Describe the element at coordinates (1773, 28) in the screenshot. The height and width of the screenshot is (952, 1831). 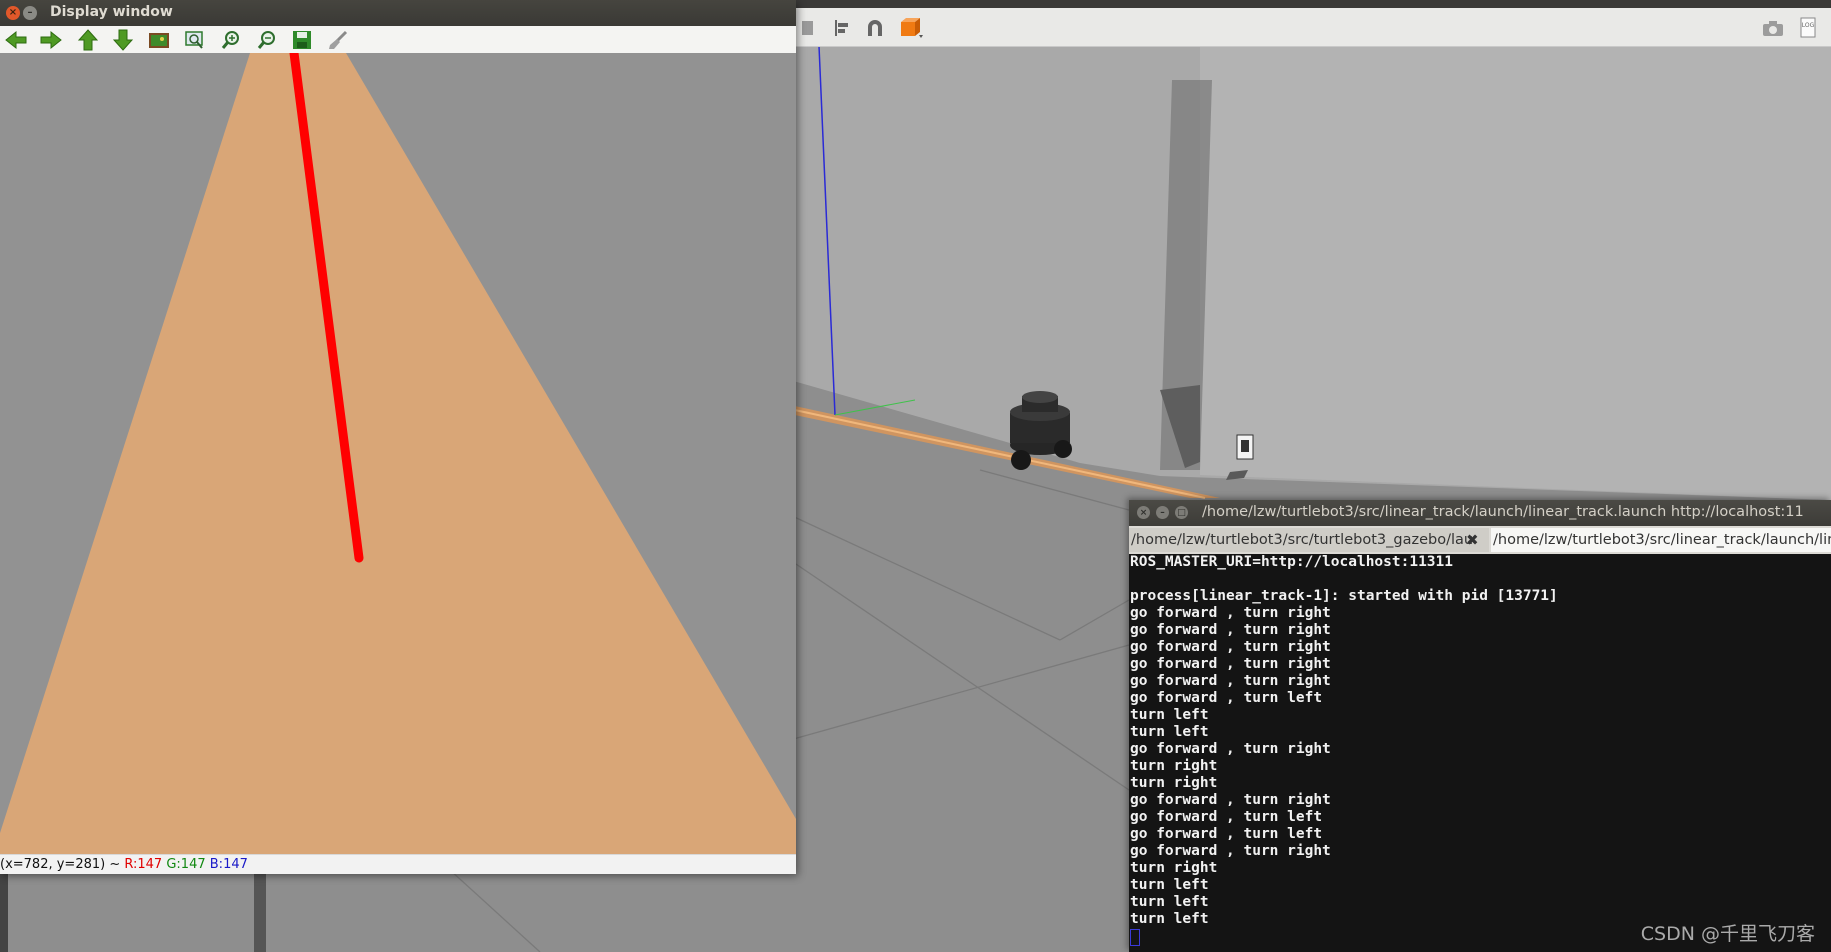
I see `camera-icon` at that location.